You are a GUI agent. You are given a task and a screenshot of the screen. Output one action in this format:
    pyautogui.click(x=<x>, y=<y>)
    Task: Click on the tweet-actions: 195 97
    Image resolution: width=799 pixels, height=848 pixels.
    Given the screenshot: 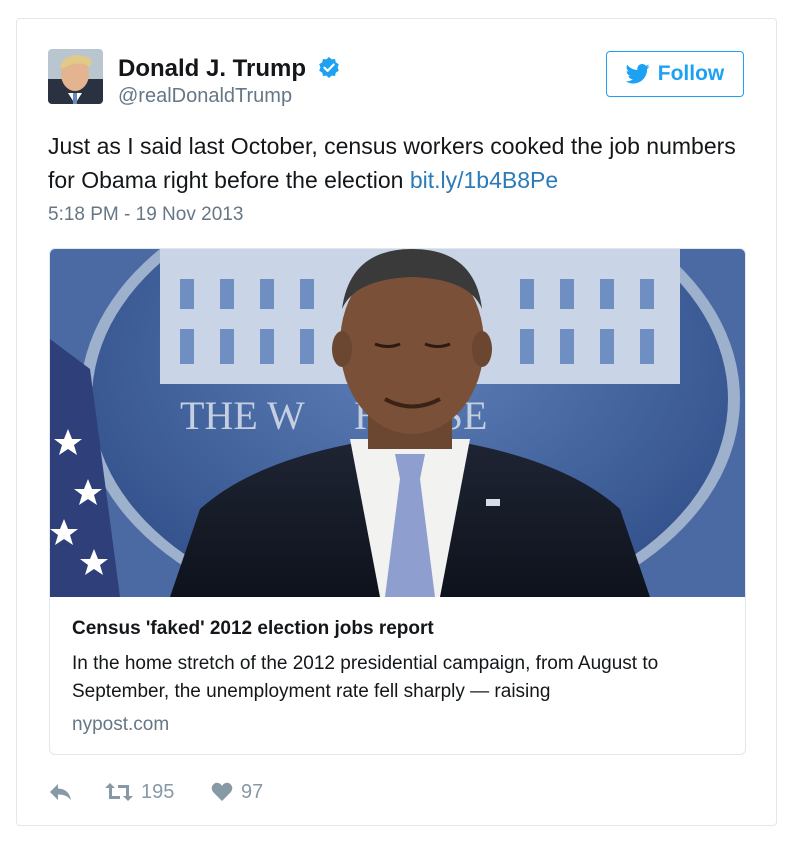 What is the action you would take?
    pyautogui.click(x=156, y=792)
    